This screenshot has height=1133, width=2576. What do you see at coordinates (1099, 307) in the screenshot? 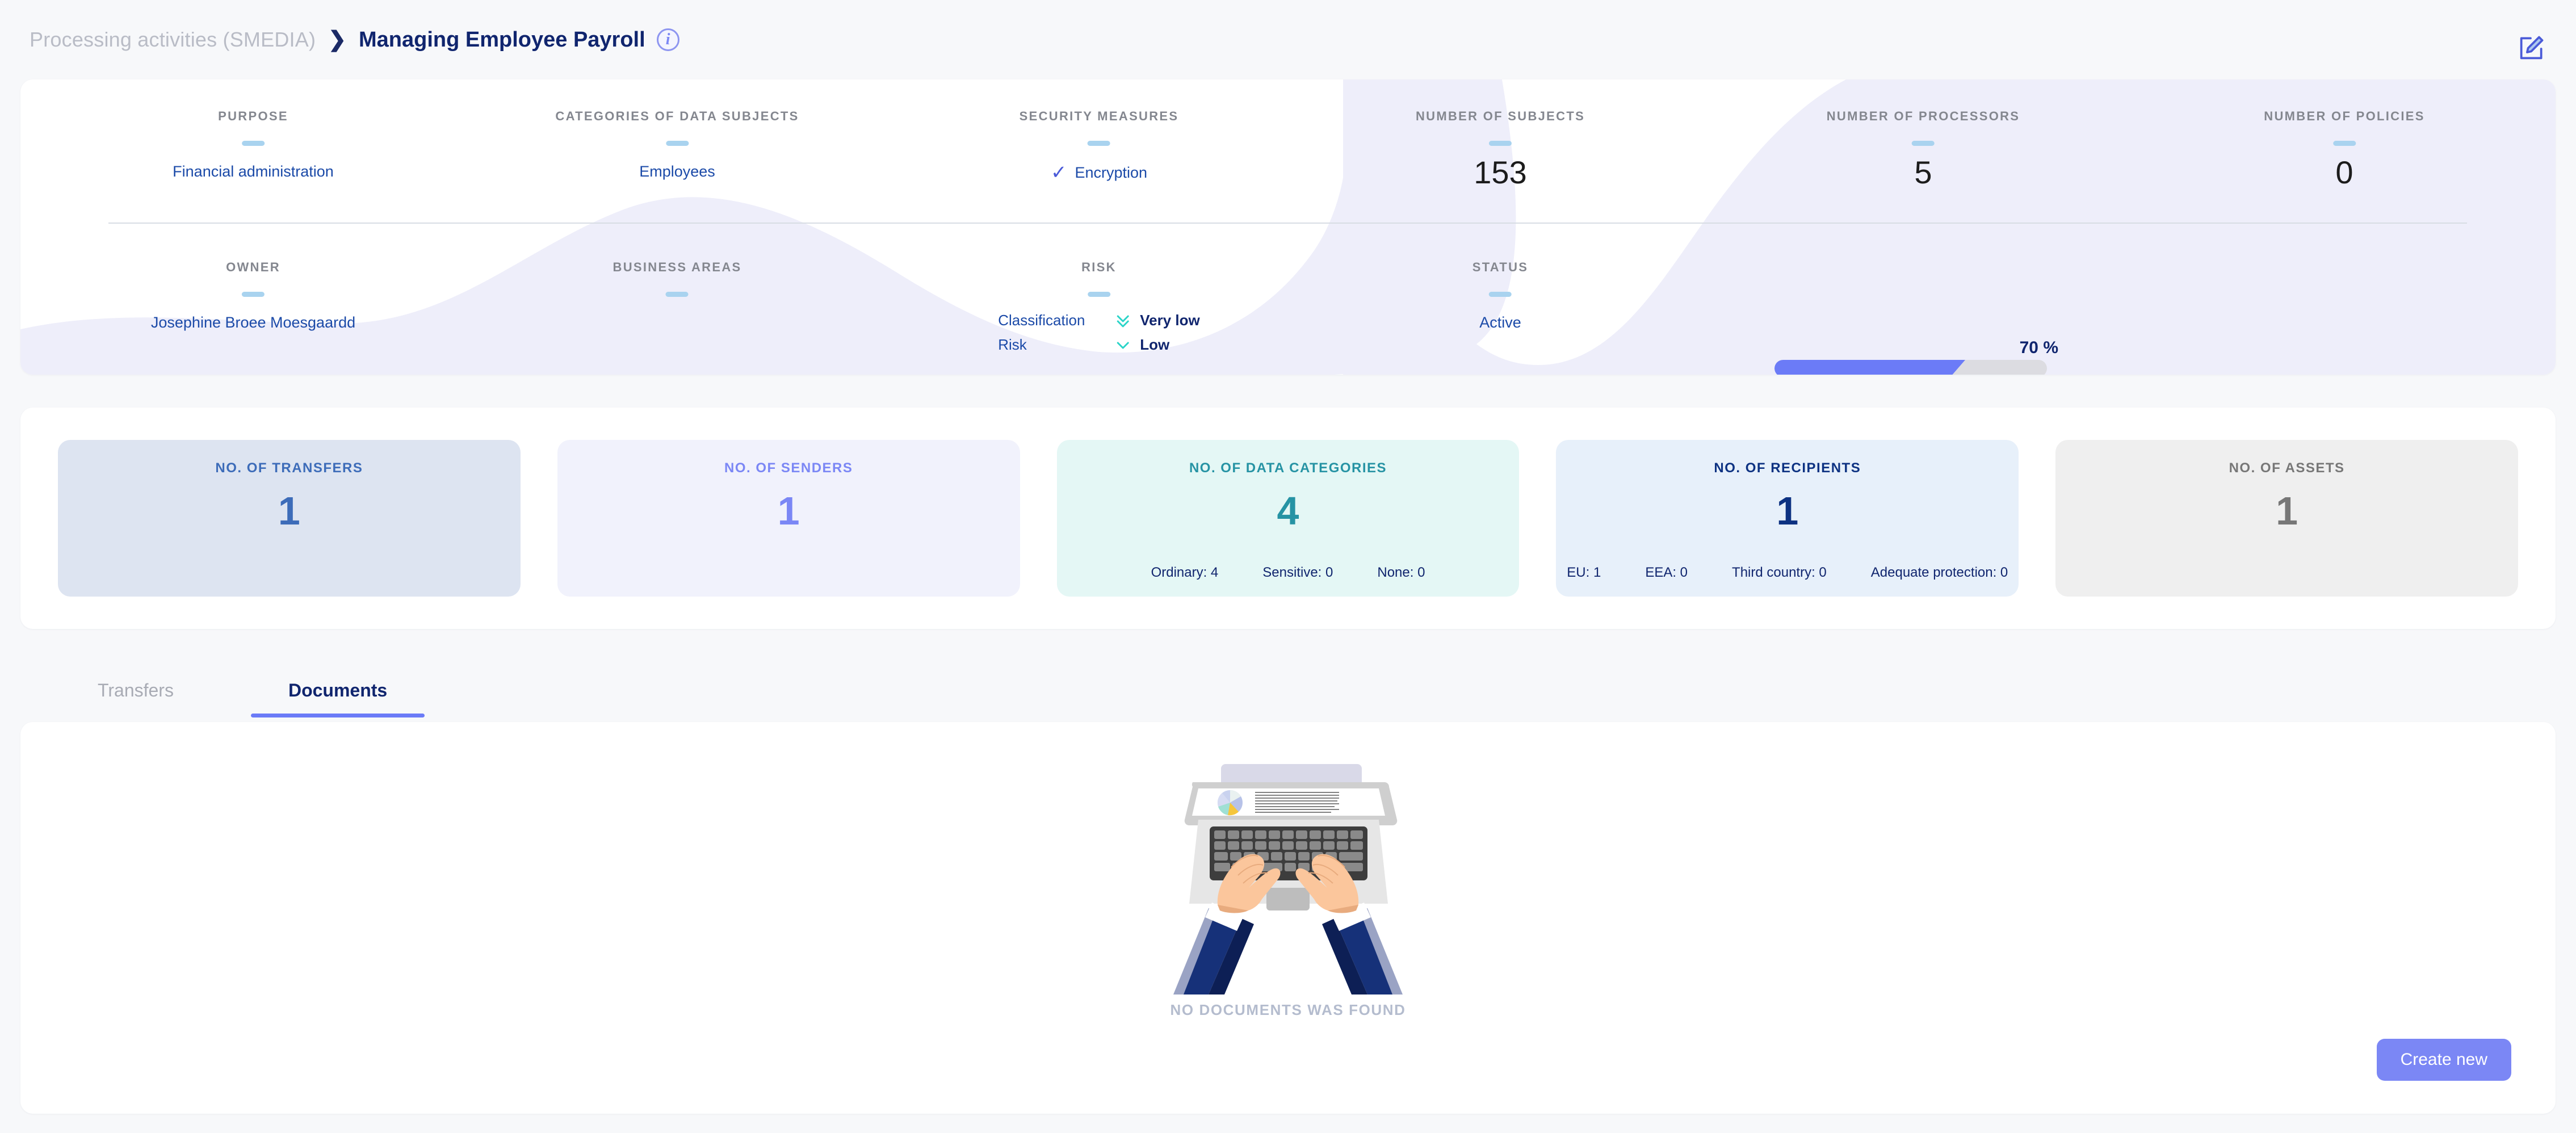
I see `field-risk: RISK Classification Very low Risk Low` at bounding box center [1099, 307].